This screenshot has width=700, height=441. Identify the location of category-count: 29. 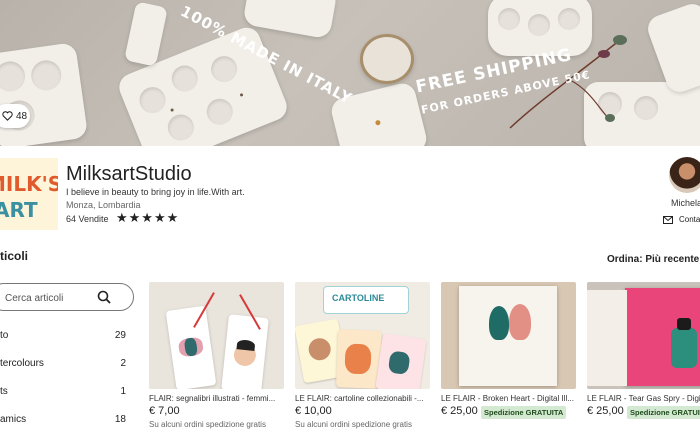
(120, 335).